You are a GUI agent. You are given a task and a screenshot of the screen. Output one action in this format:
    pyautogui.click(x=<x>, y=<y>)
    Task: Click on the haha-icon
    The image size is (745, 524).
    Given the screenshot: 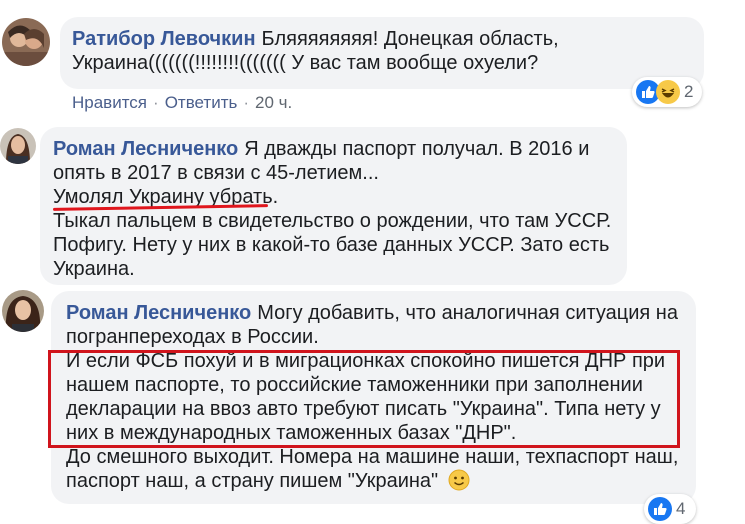 What is the action you would take?
    pyautogui.click(x=668, y=92)
    